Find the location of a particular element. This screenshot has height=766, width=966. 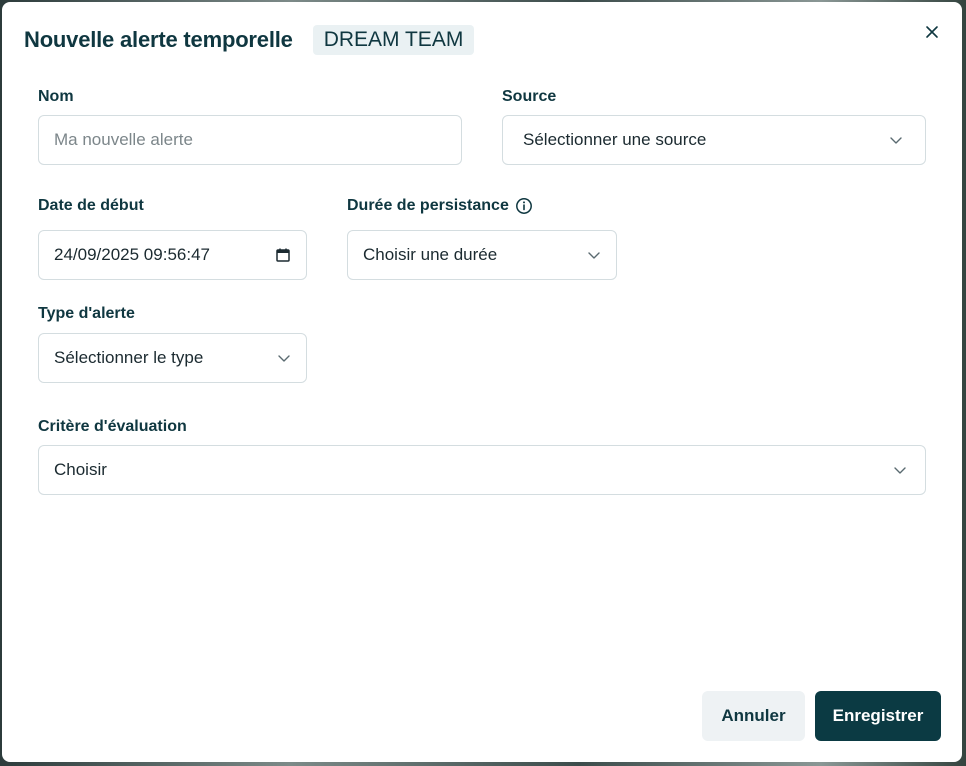

name-input is located at coordinates (250, 140).